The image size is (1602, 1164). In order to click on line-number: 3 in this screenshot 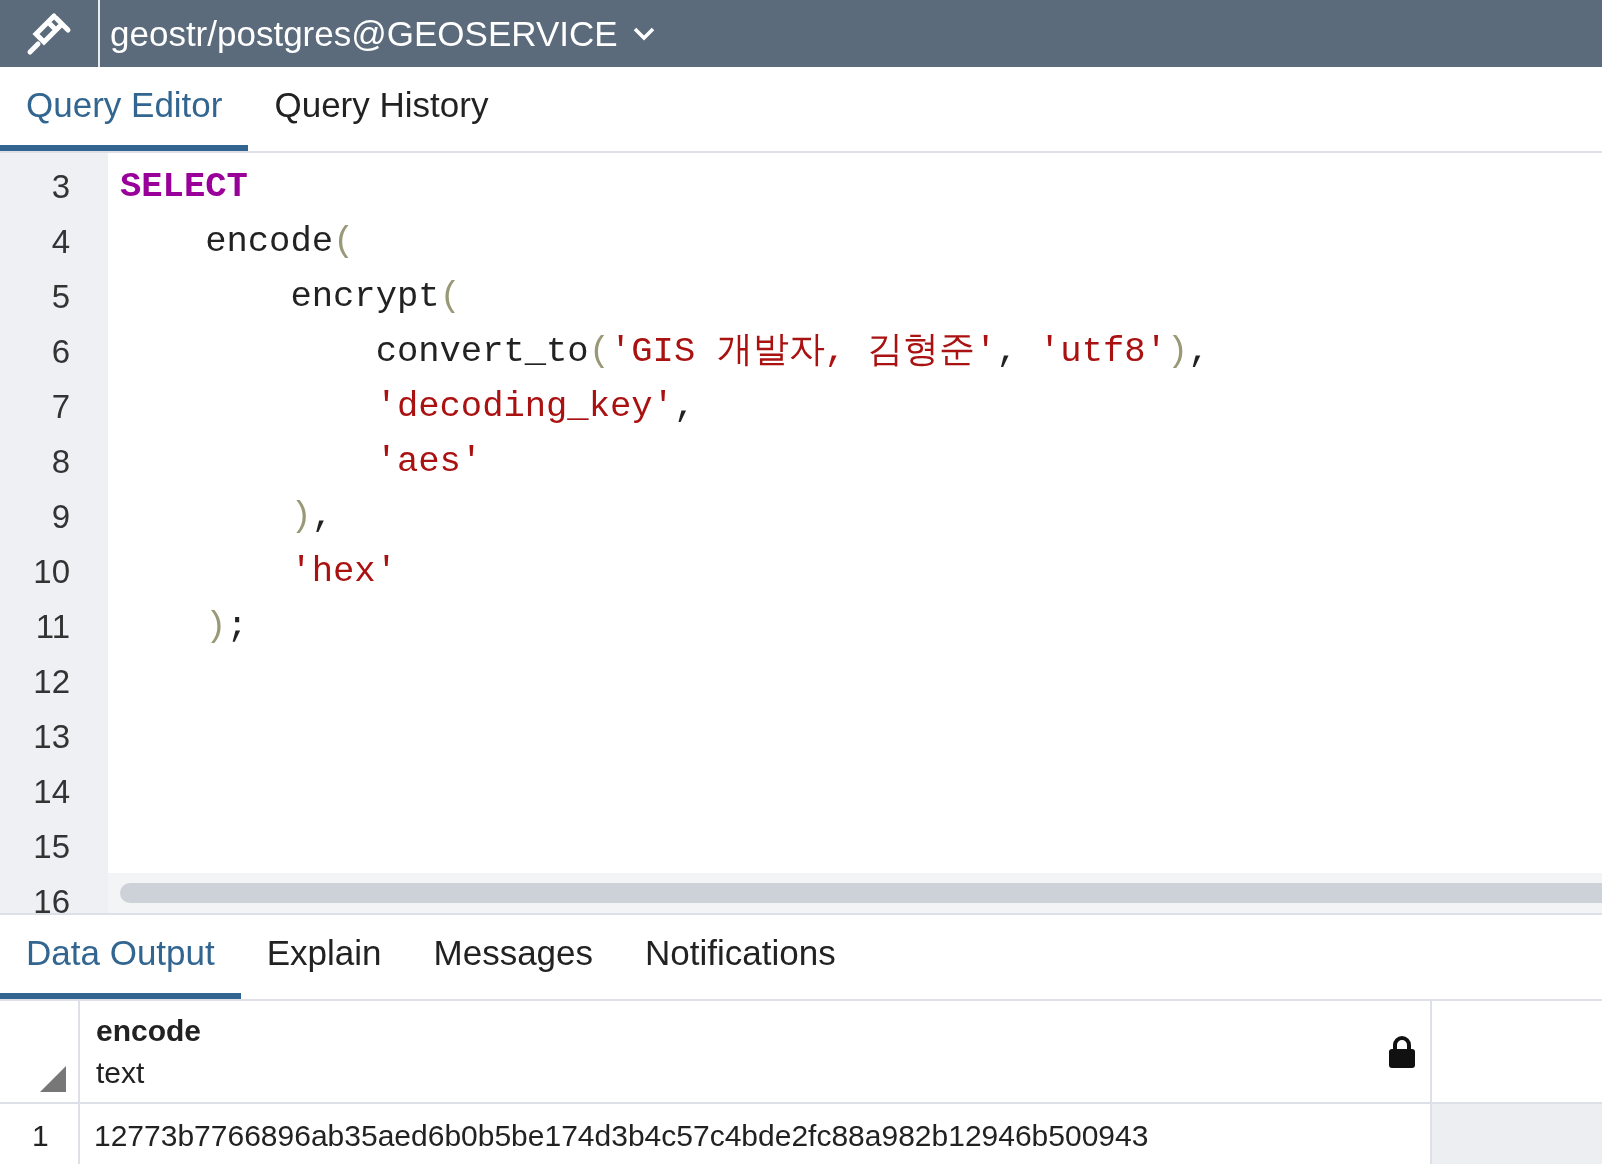, I will do `click(60, 187)`.